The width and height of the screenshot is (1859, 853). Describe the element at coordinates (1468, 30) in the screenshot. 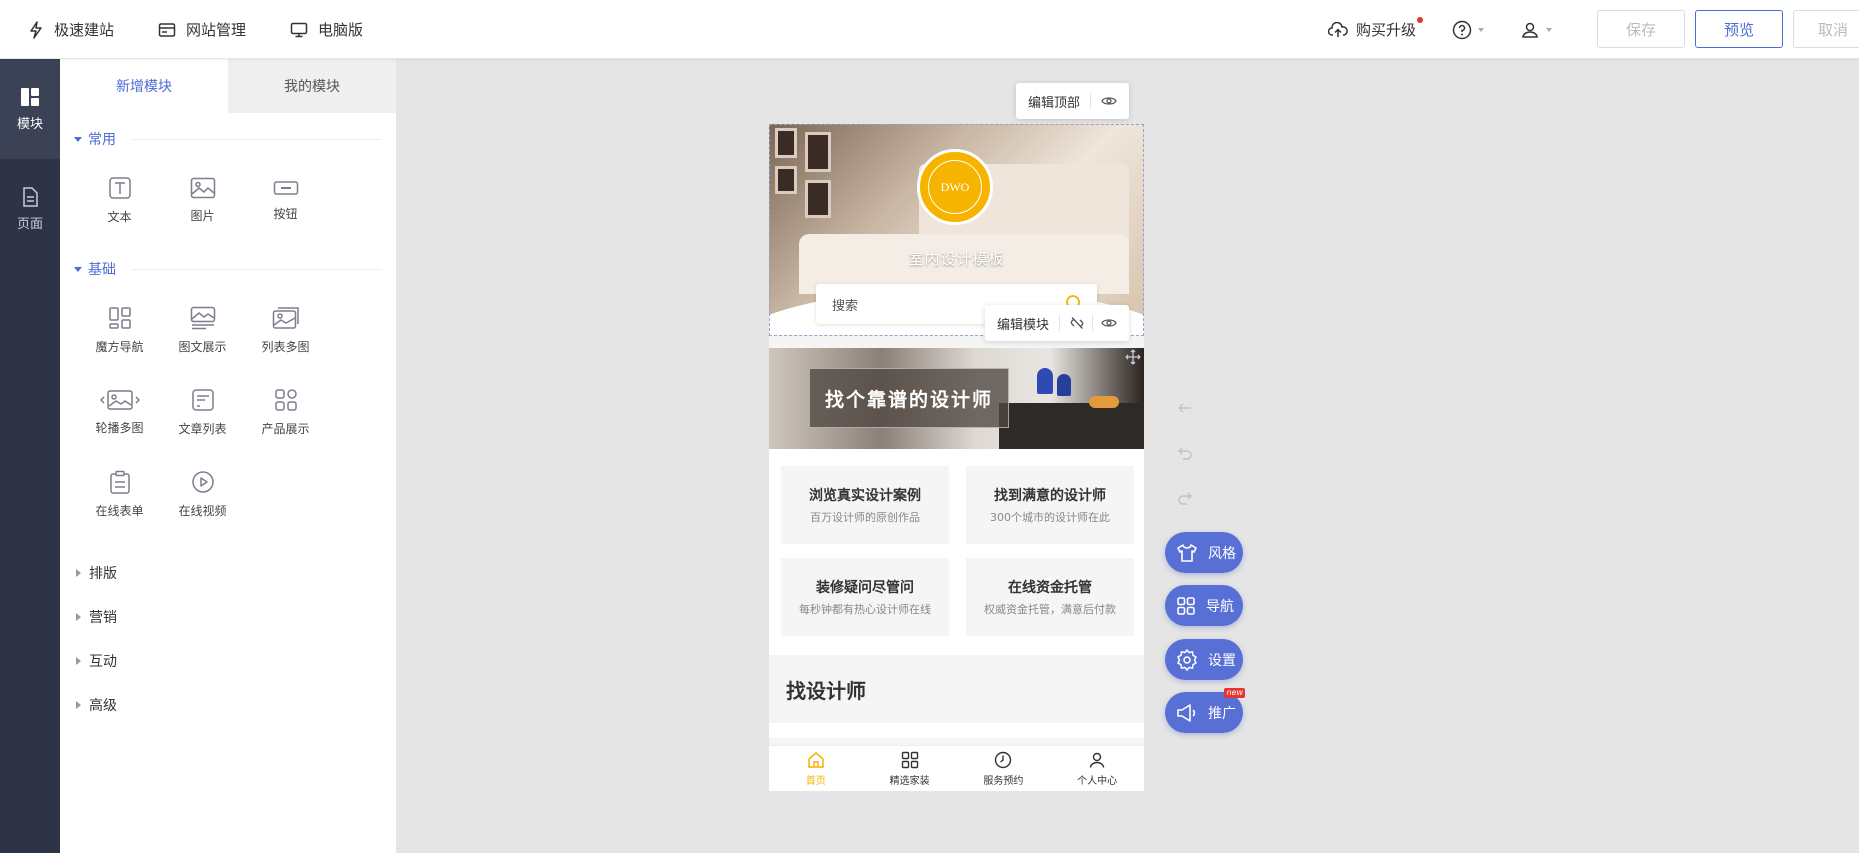

I see `help-dropdown` at that location.